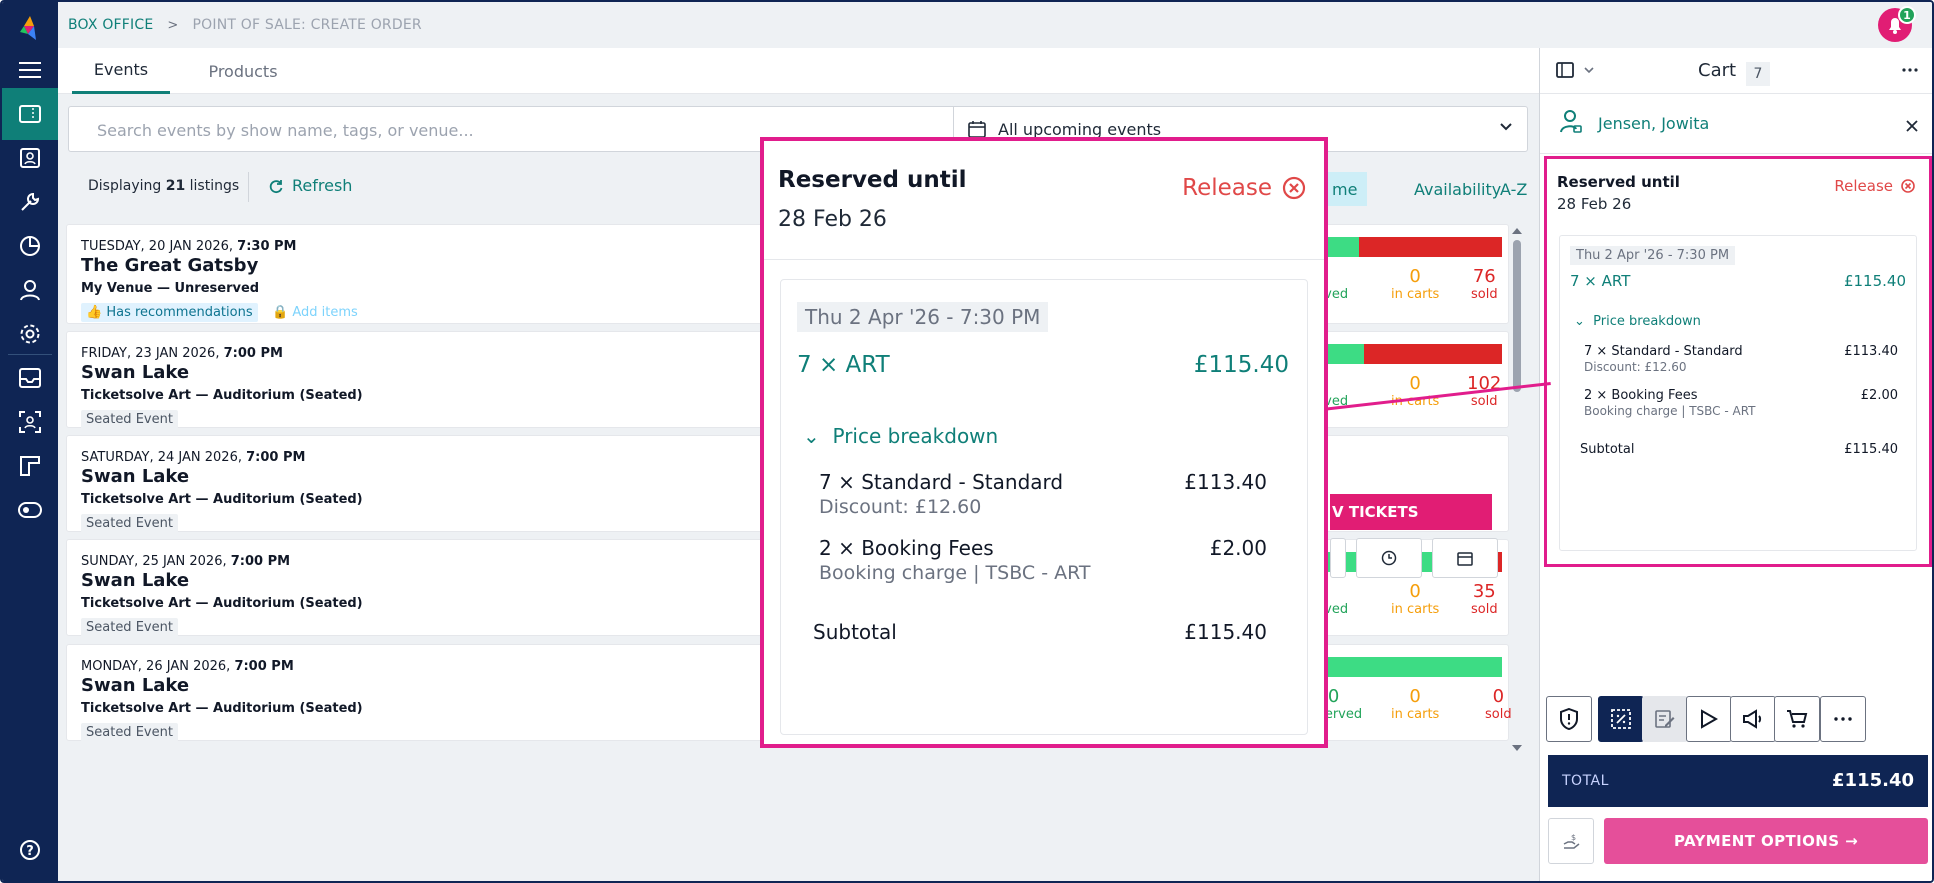 This screenshot has width=1934, height=883. I want to click on item-name: 7 × ART, so click(843, 365).